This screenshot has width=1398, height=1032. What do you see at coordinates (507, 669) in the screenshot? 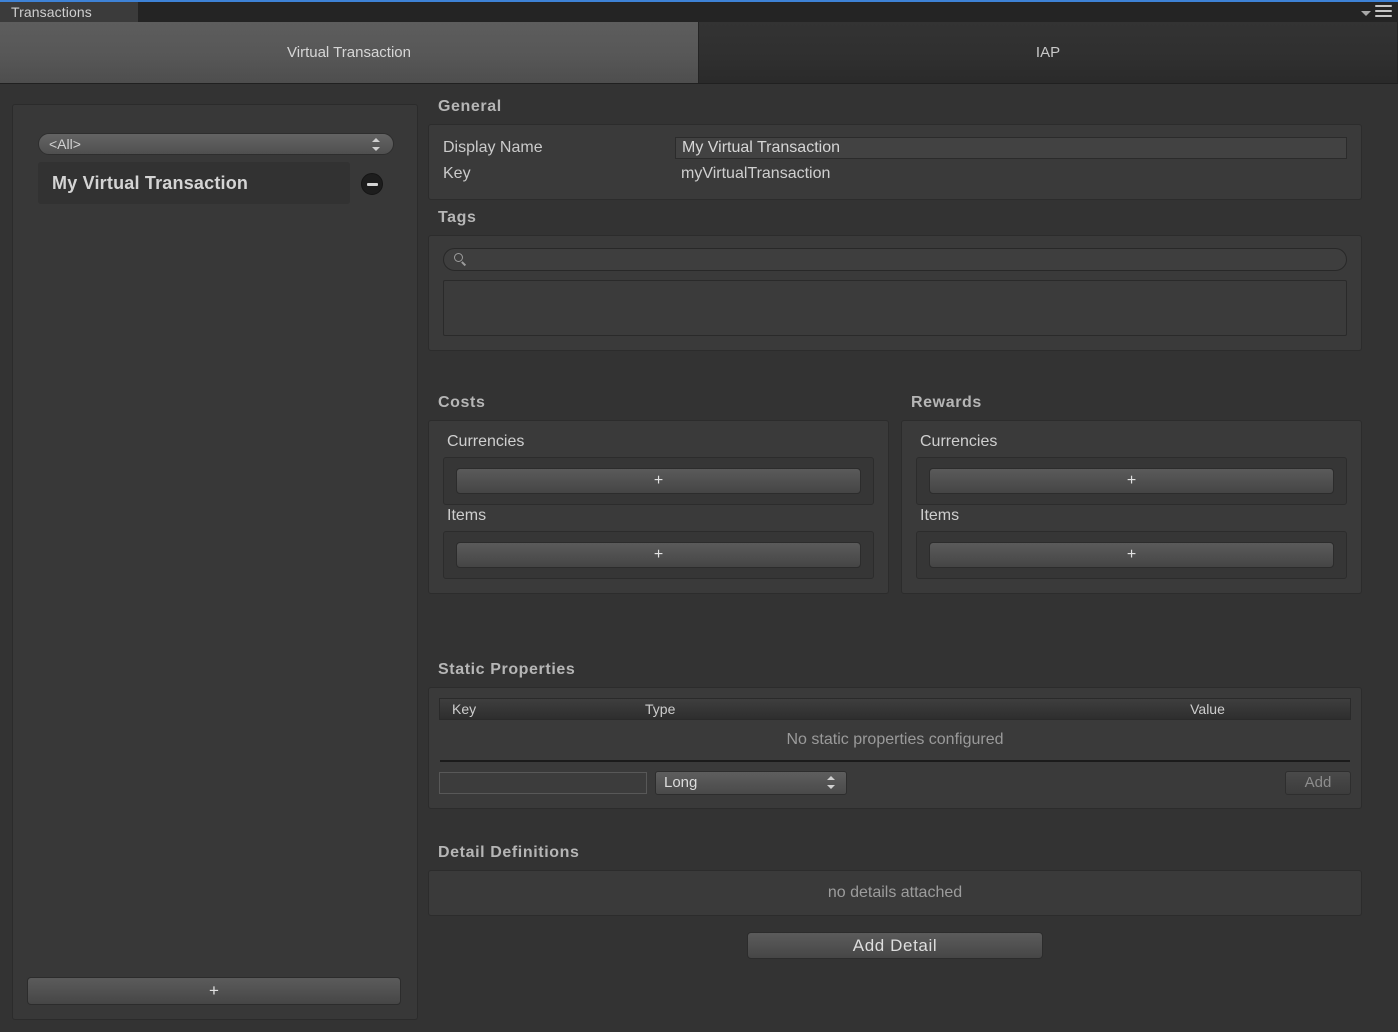
I see `static-properties-section-title: Static Properties` at bounding box center [507, 669].